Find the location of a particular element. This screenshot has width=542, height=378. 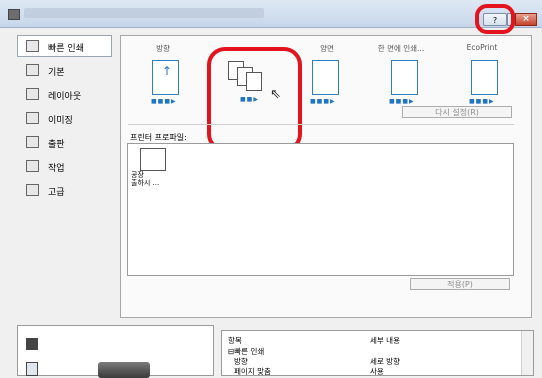

sidebar-item-publishing: 출판 is located at coordinates (64, 142).